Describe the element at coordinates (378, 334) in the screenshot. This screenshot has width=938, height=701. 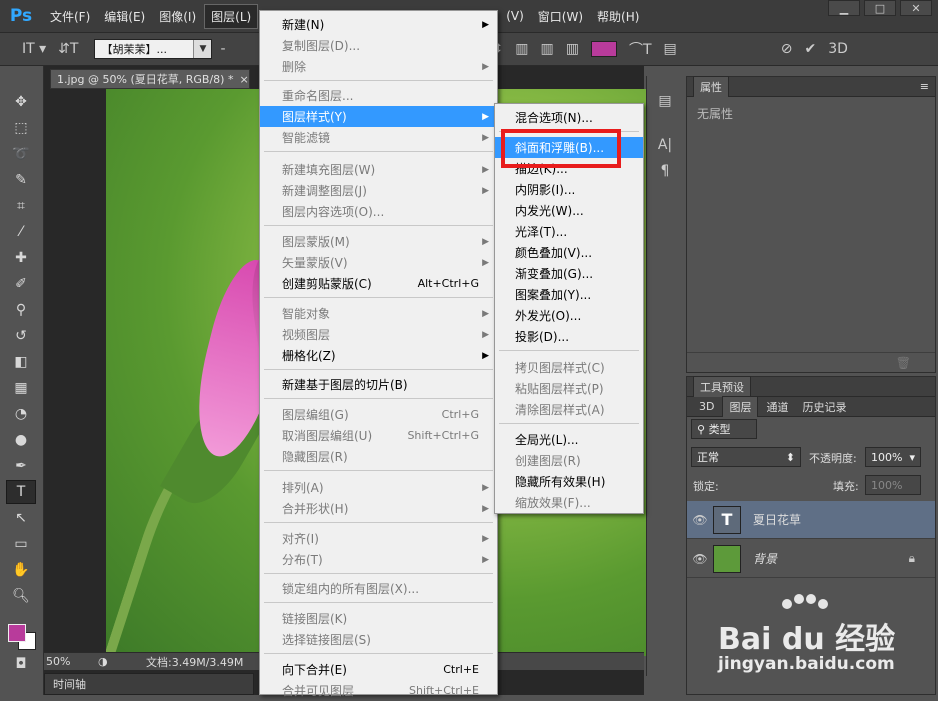
I see `layer-menu-item: 视频图层 ▶` at that location.